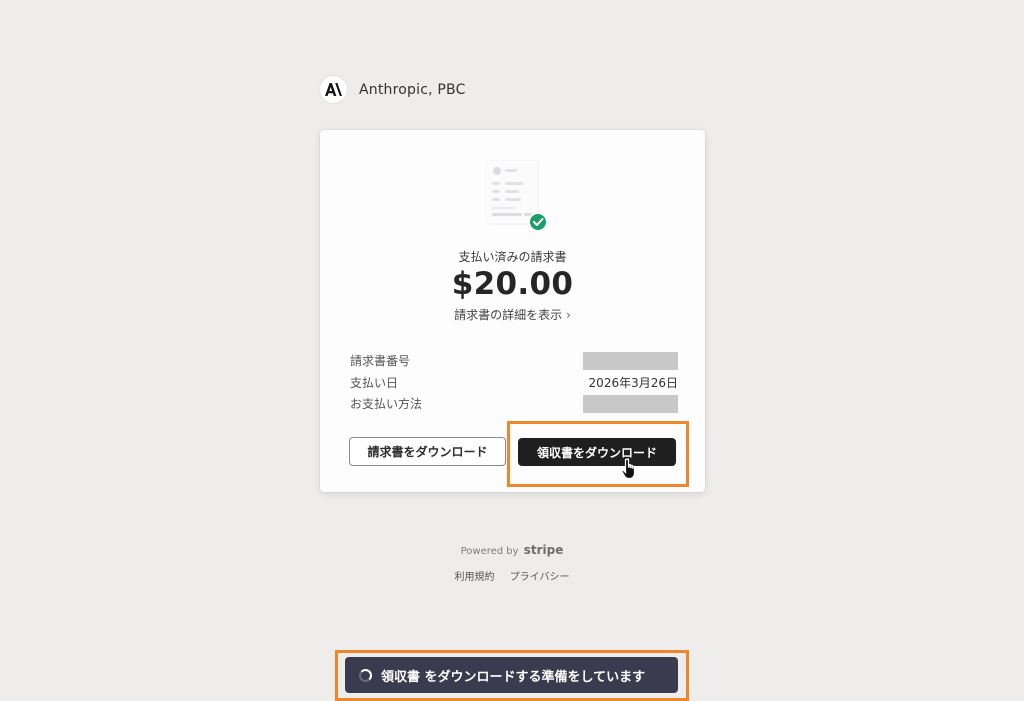 The width and height of the screenshot is (1024, 701). I want to click on hand-cursor-icon, so click(628, 469).